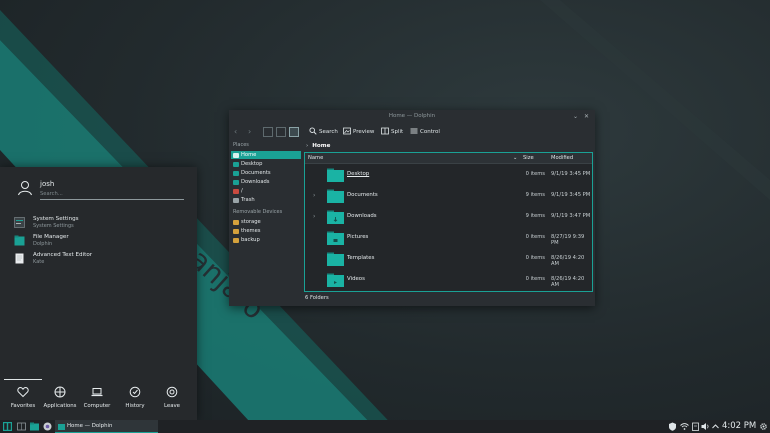 The height and width of the screenshot is (433, 770). I want to click on taskbar-panel: Home — Dolphin 4:02 PM, so click(385, 426).